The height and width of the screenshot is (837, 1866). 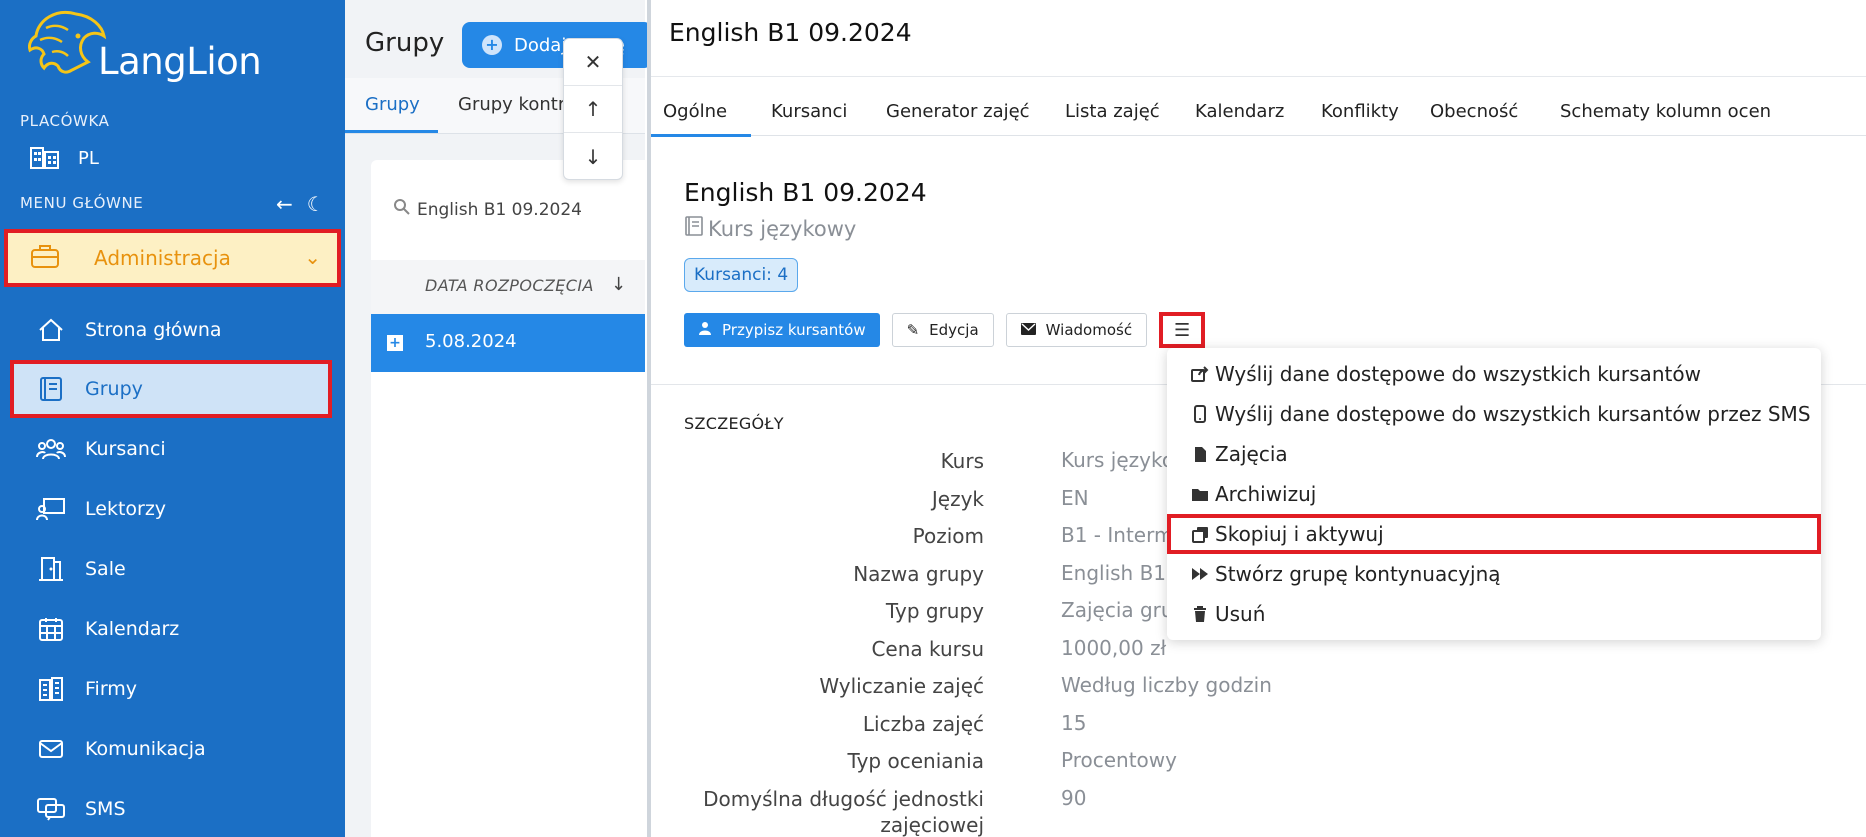 I want to click on teacher-icon, so click(x=51, y=509).